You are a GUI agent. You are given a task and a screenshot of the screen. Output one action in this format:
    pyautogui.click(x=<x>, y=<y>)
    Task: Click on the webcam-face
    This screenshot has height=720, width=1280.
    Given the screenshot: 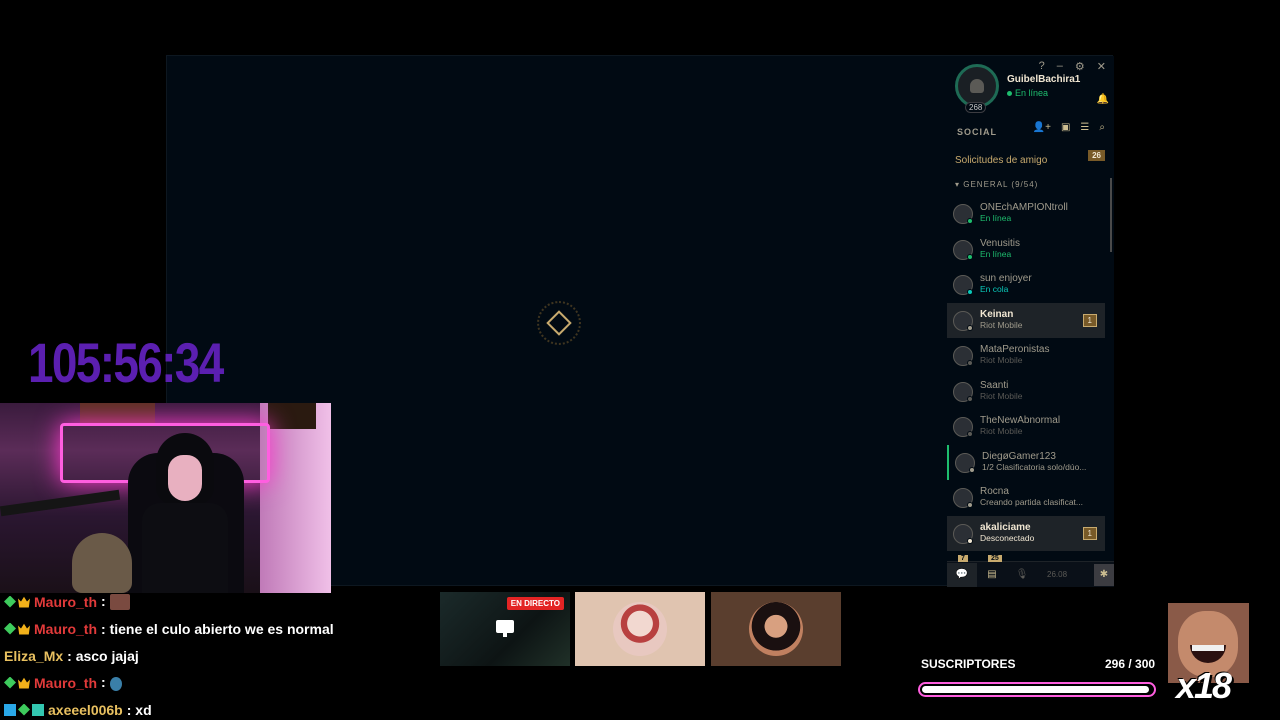 What is the action you would take?
    pyautogui.click(x=185, y=478)
    